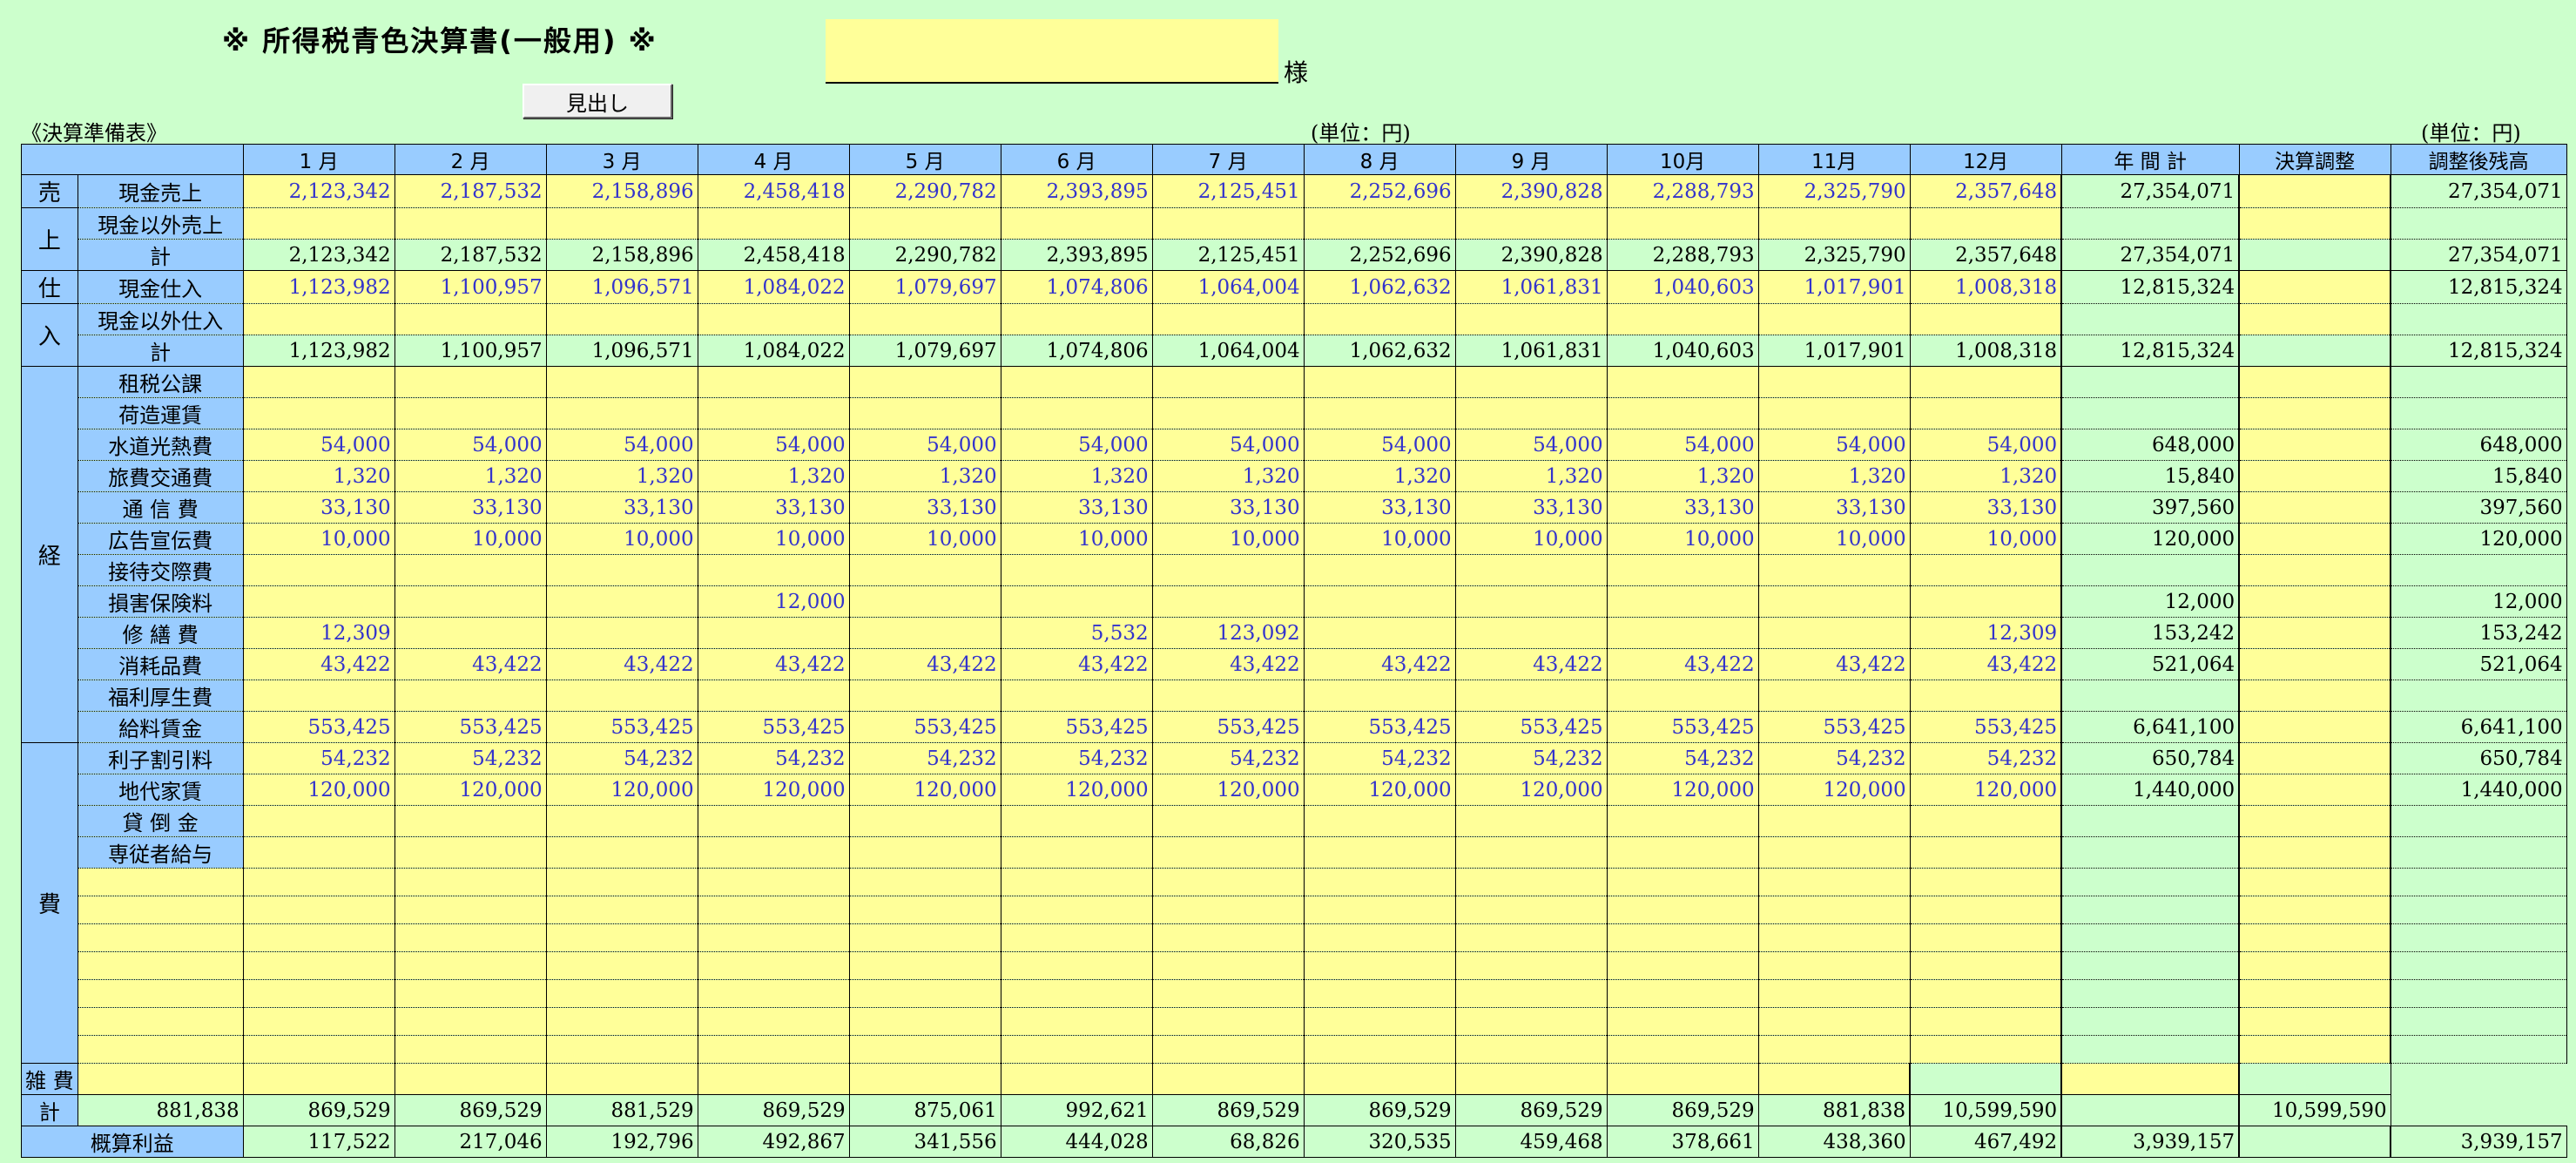  Describe the element at coordinates (1531, 287) in the screenshot. I see `month-cell: 1,061,831` at that location.